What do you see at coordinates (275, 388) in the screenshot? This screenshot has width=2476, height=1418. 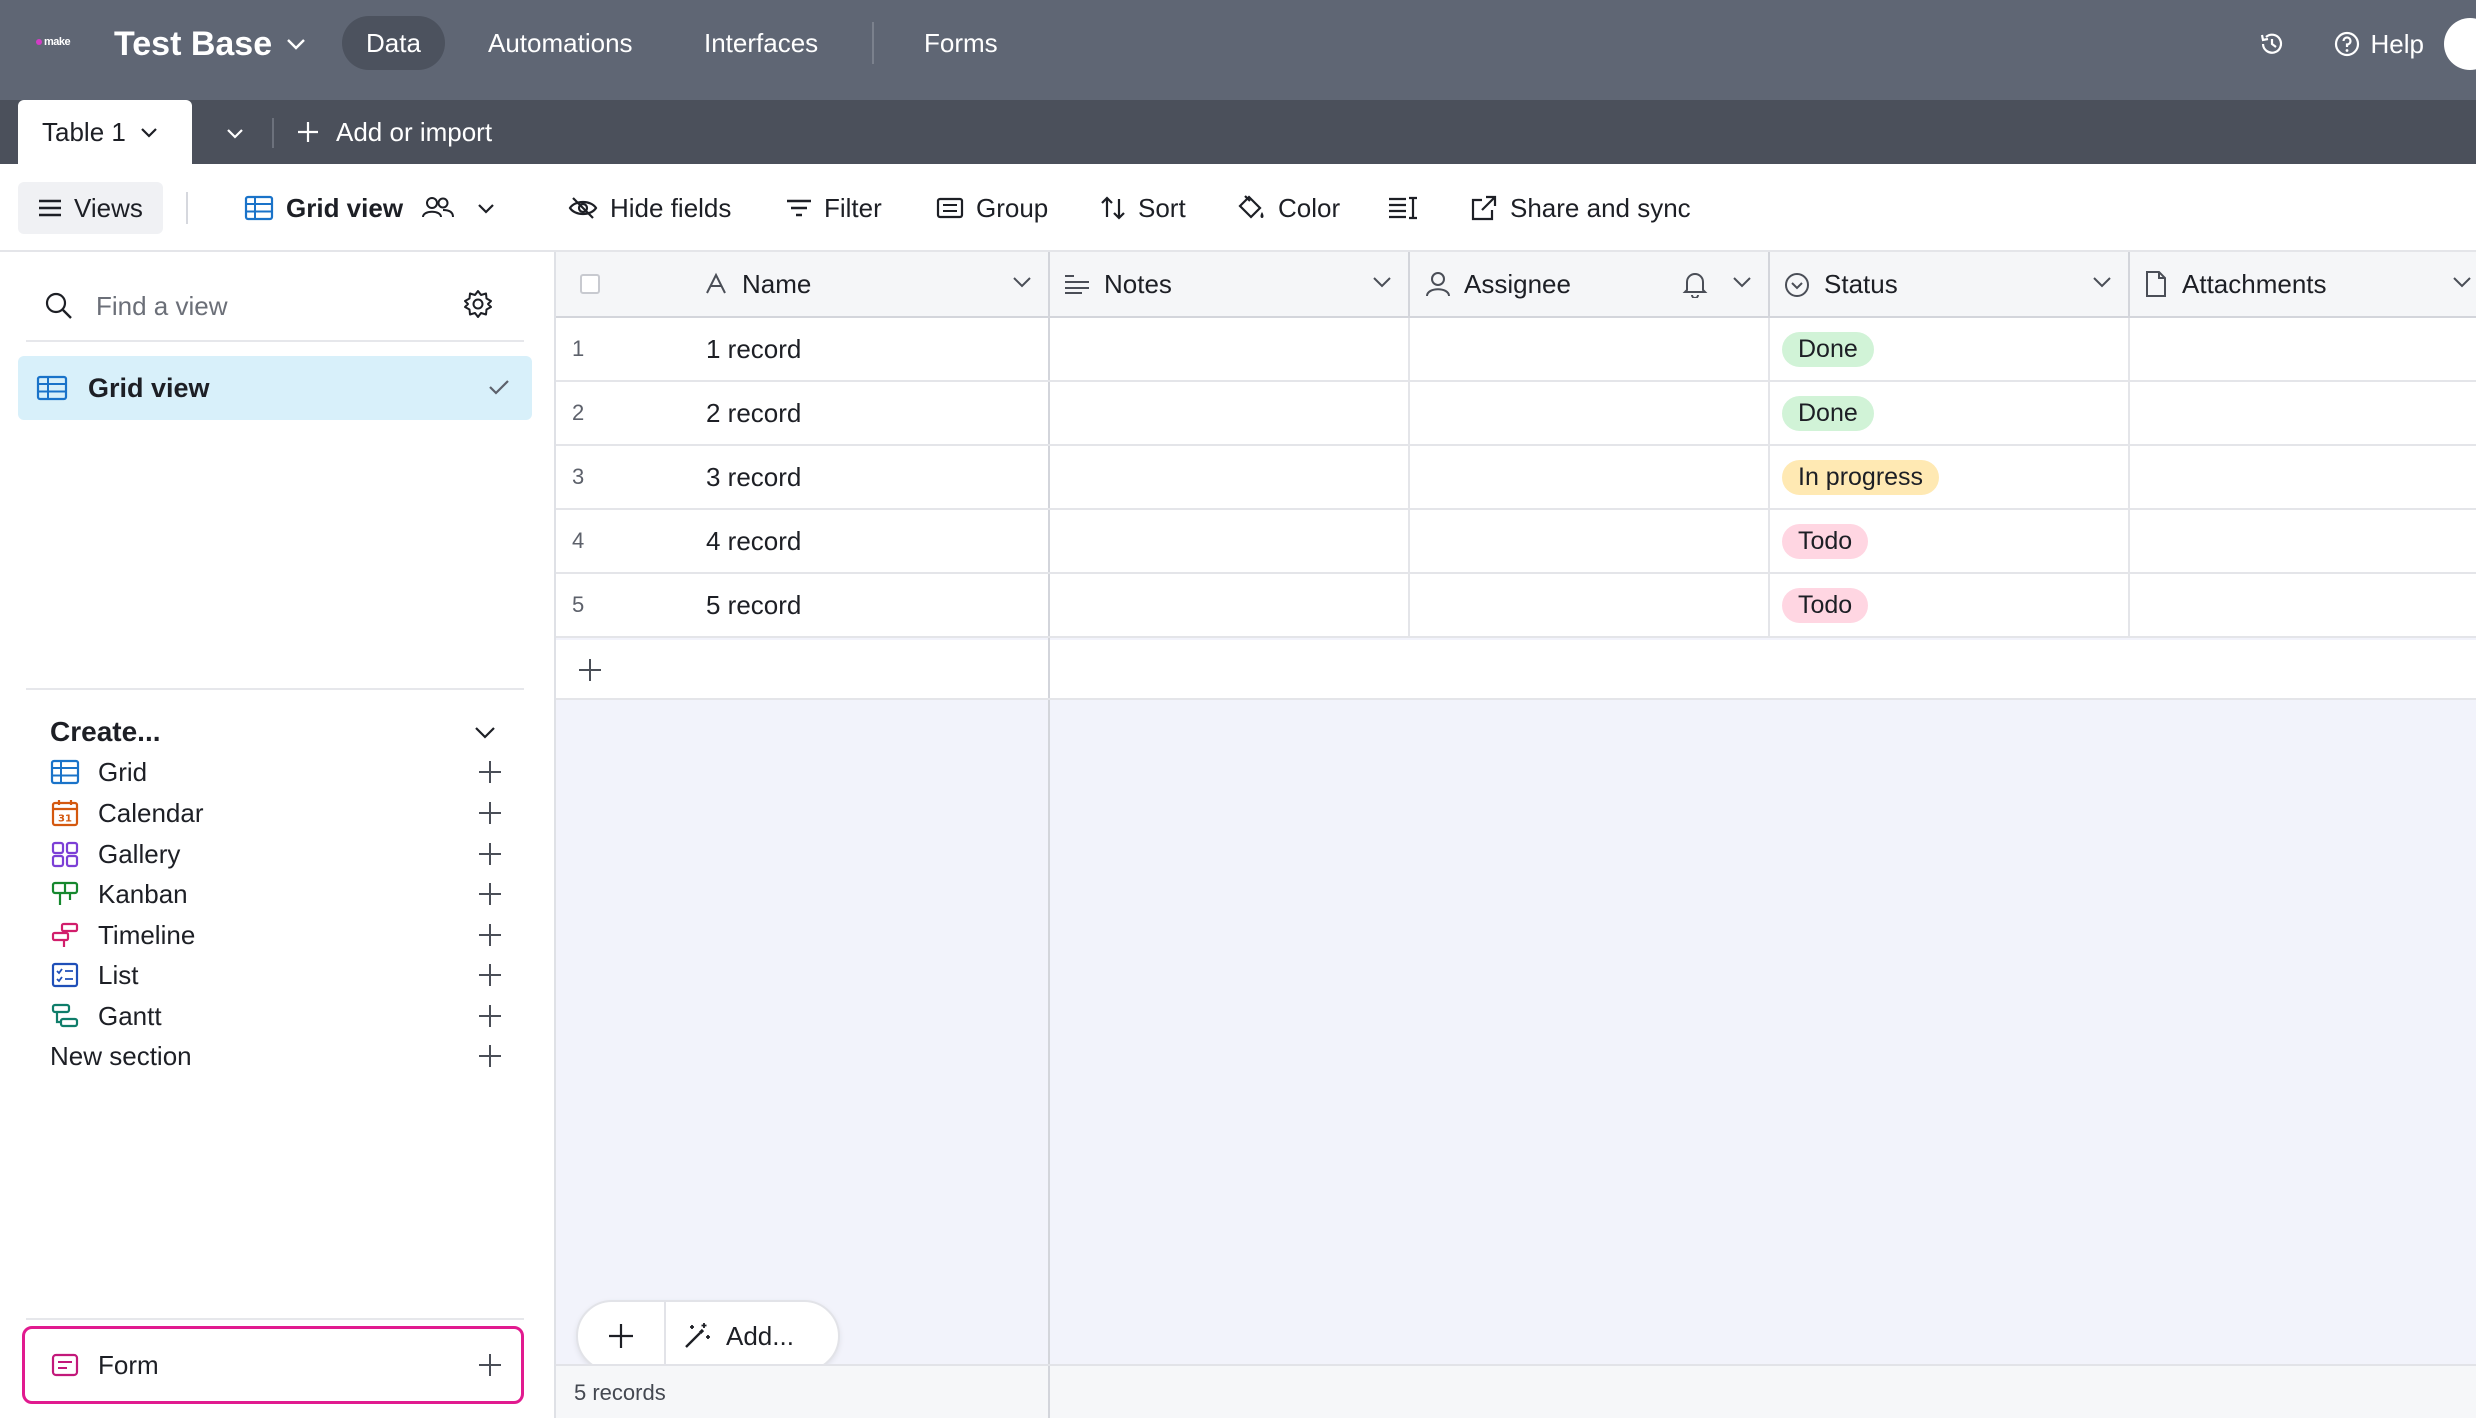 I see `sidebar-item-grid-view: Grid view` at bounding box center [275, 388].